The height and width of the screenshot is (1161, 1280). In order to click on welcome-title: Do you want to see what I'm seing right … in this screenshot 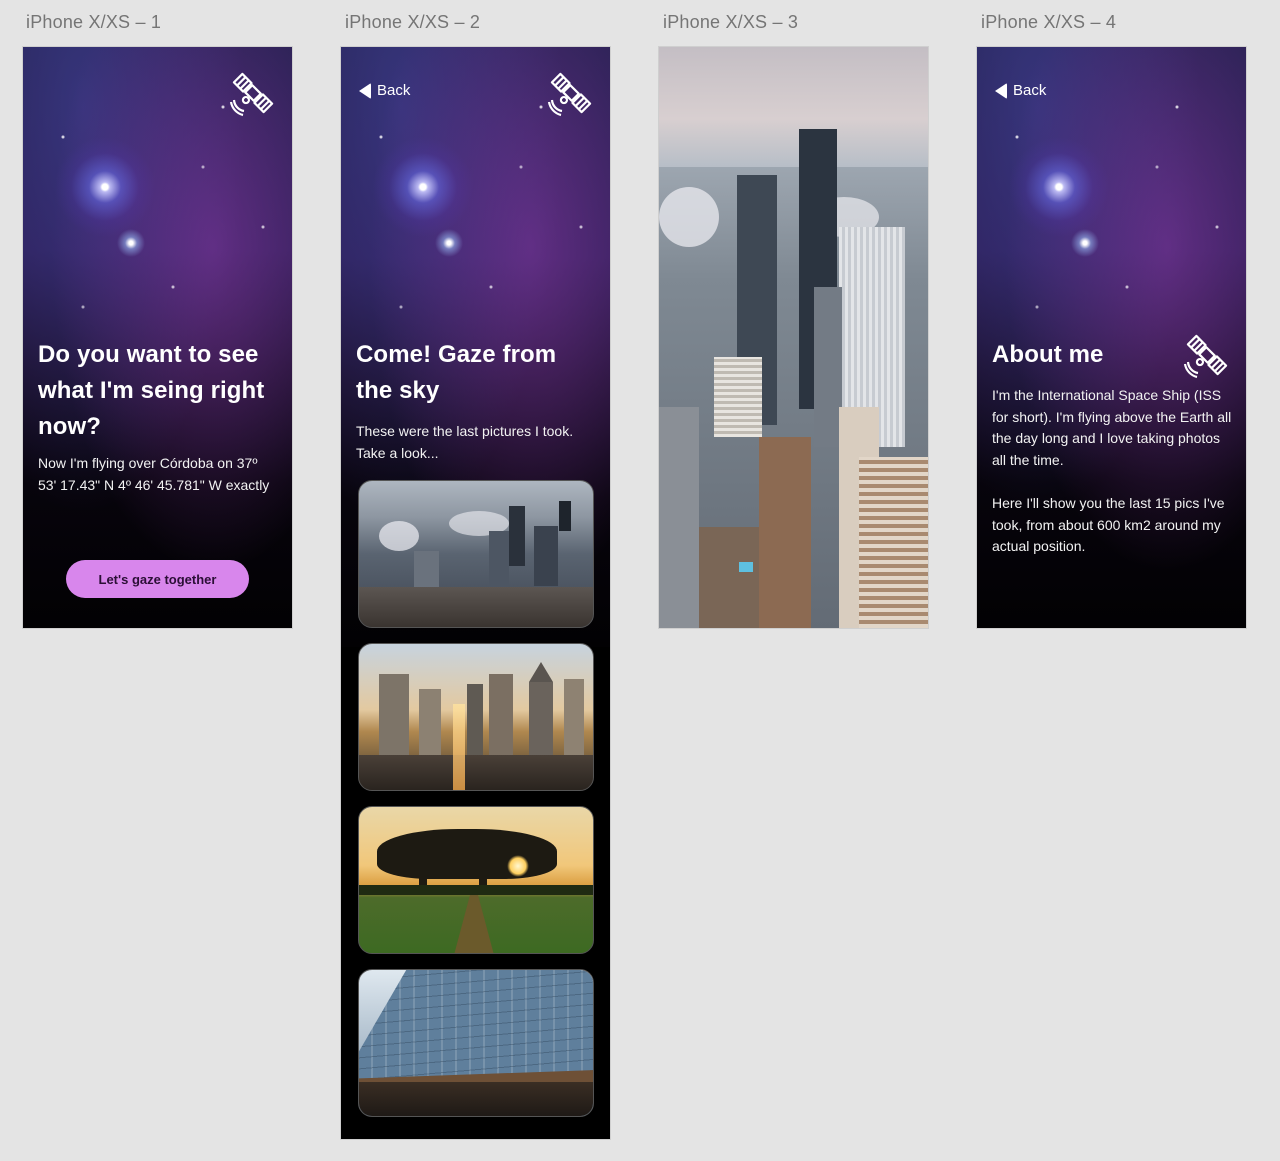, I will do `click(151, 390)`.